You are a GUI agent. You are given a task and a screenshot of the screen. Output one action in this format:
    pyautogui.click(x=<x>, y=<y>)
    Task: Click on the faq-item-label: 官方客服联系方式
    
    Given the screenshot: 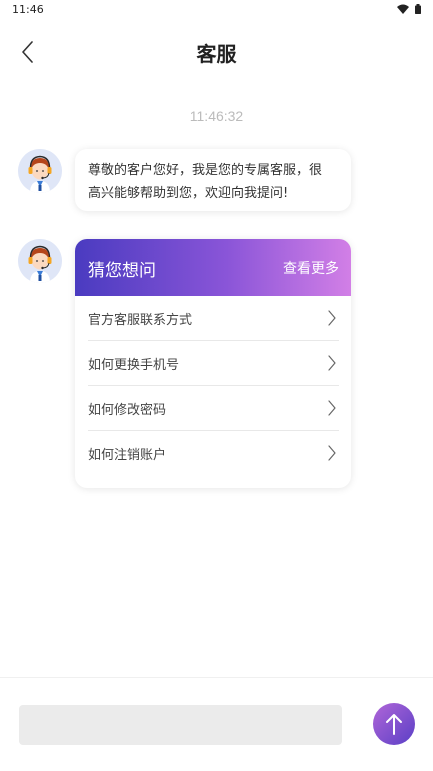 What is the action you would take?
    pyautogui.click(x=140, y=320)
    